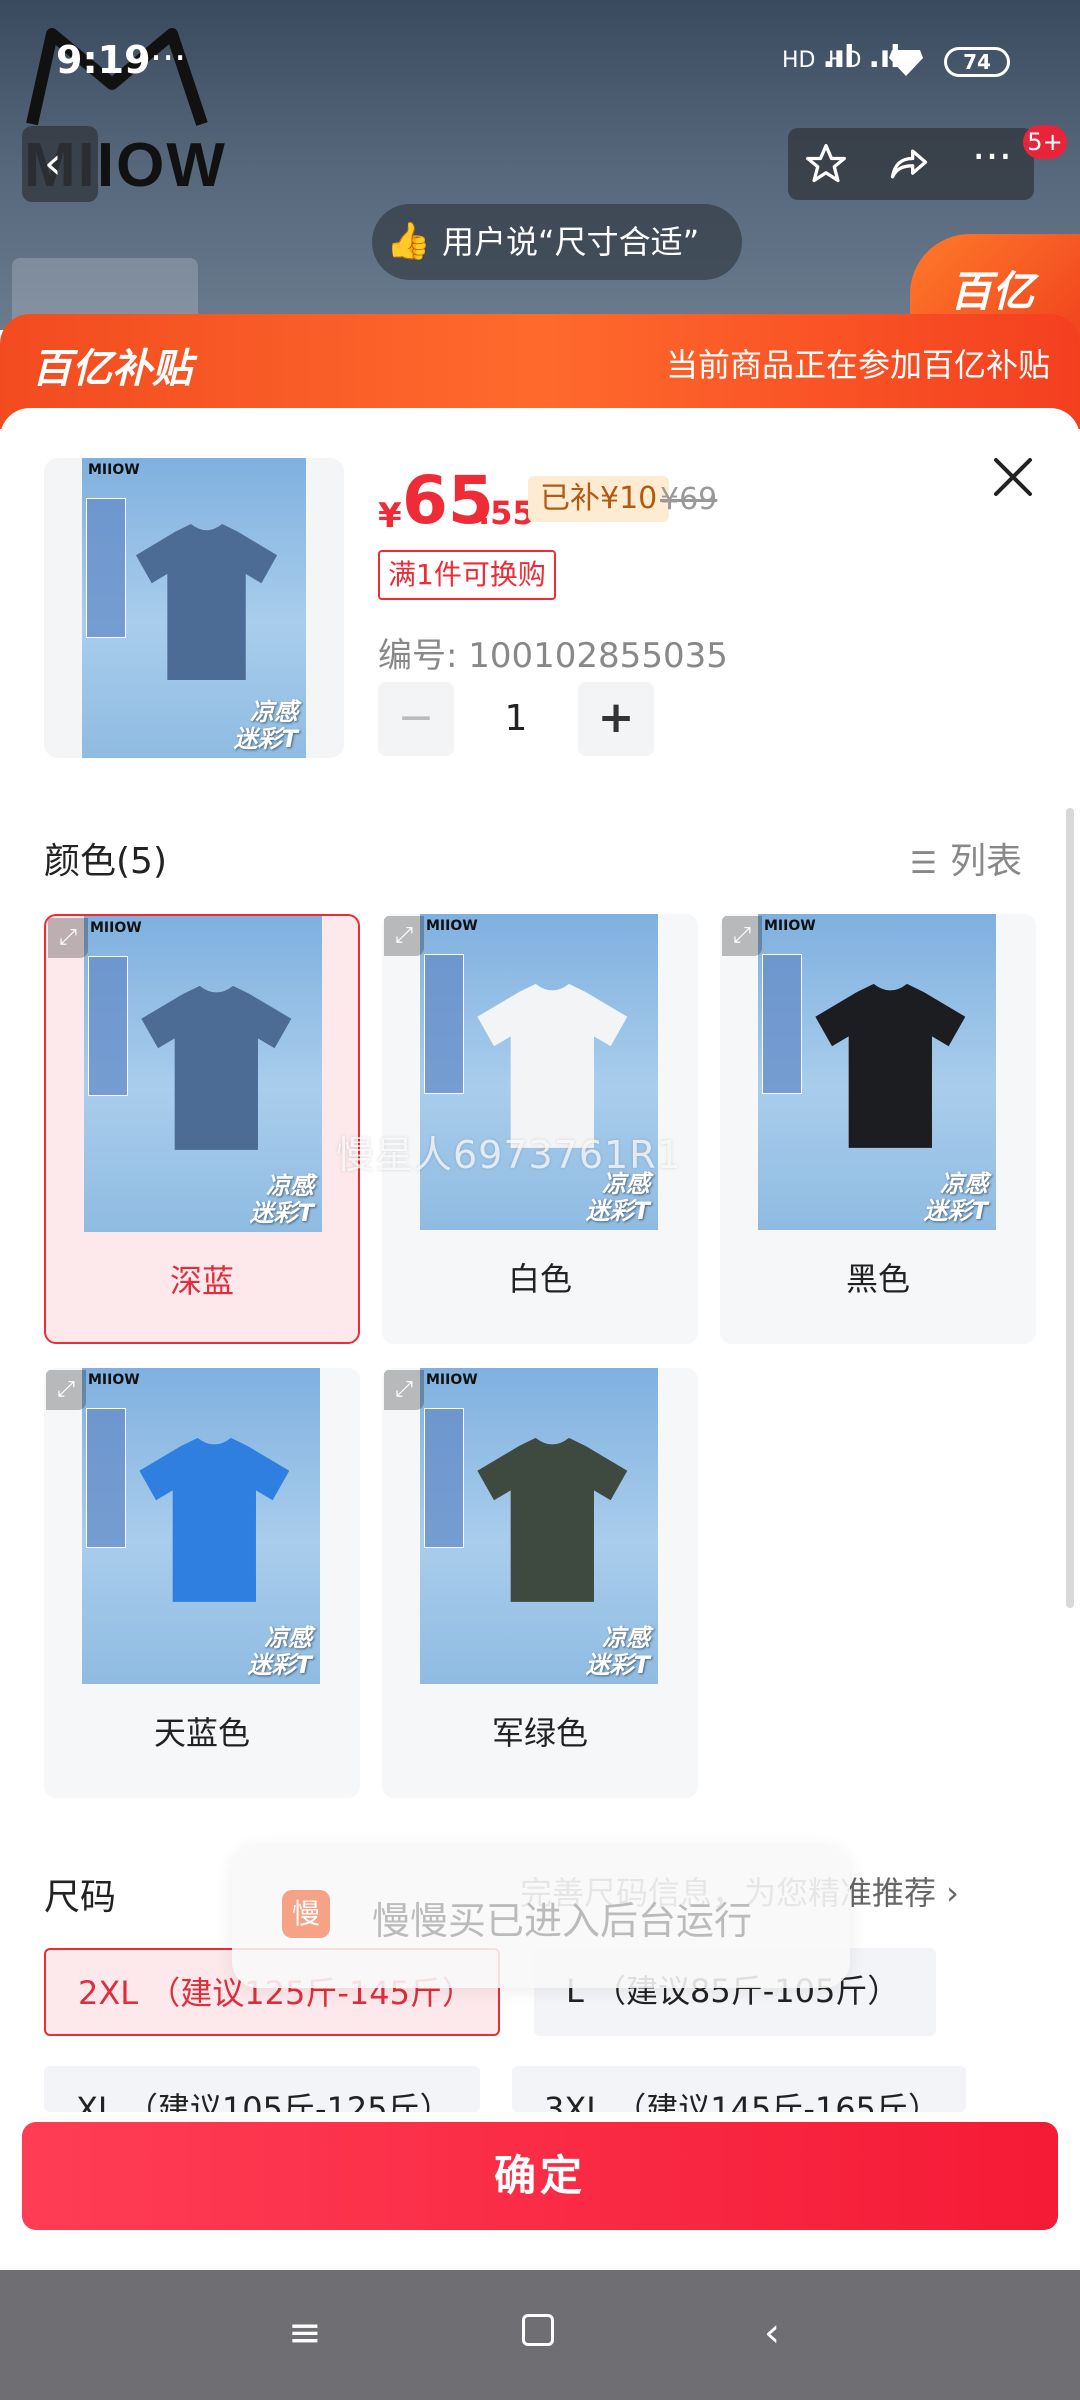 Image resolution: width=1080 pixels, height=2400 pixels. I want to click on product-thumbnail: MIIOW 凉感 迷彩T, so click(194, 608).